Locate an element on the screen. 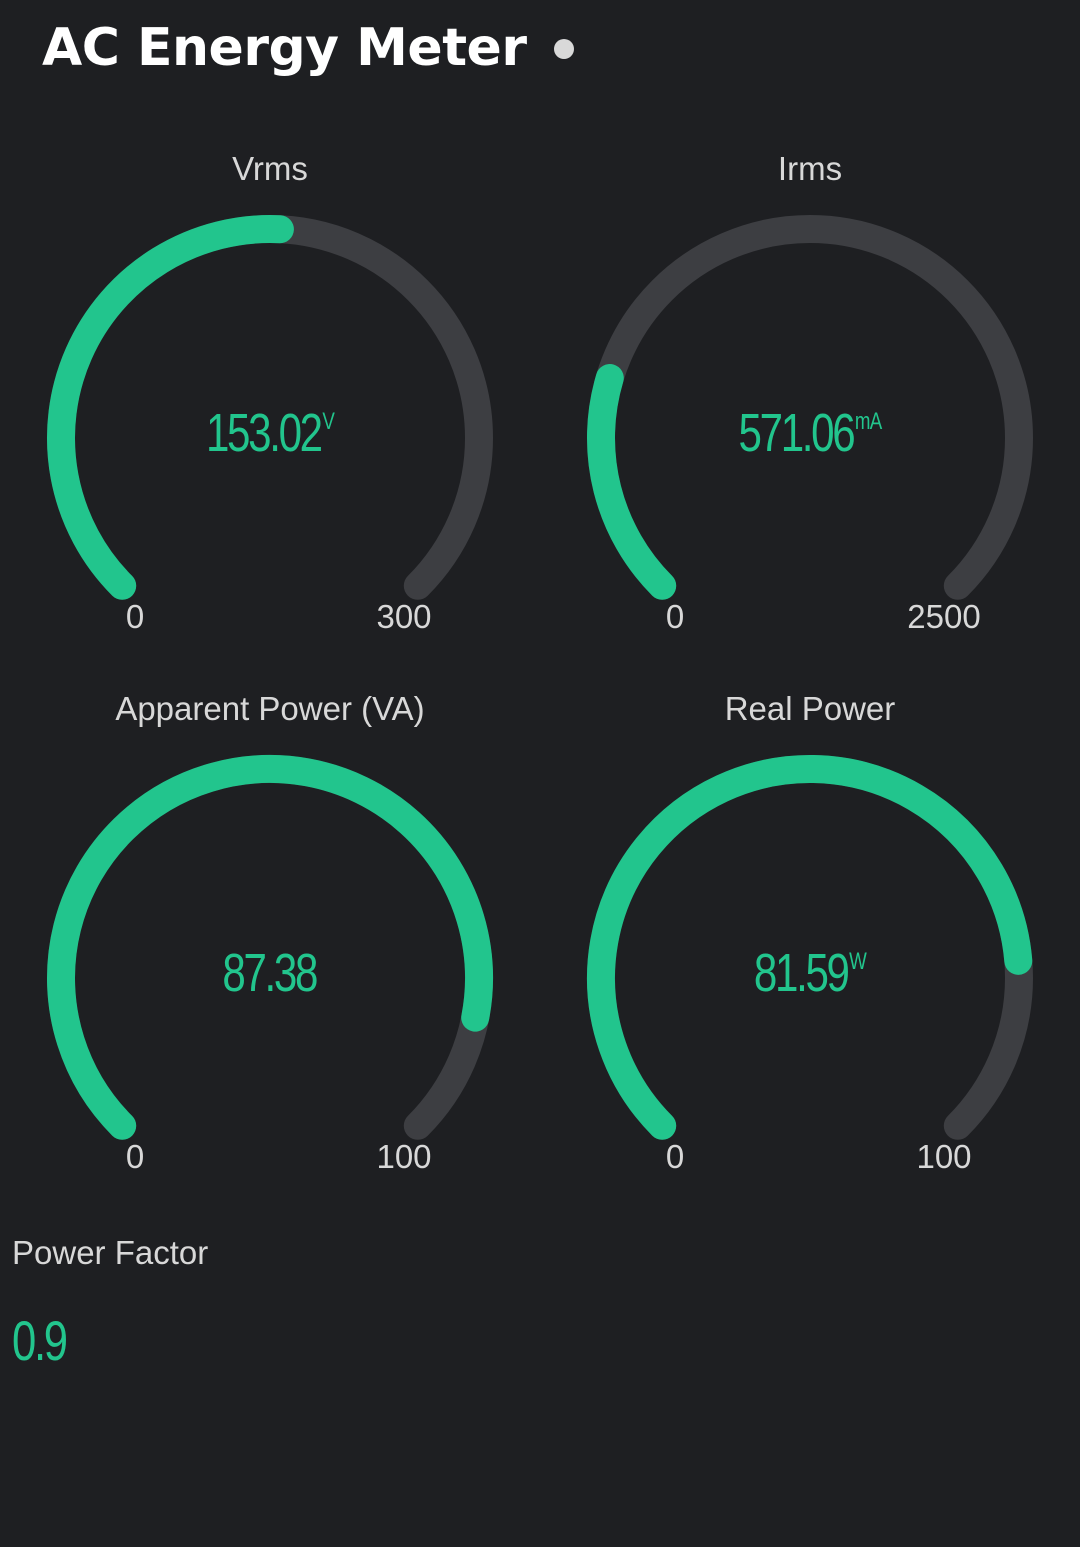 This screenshot has width=1080, height=1547. gauge-unit: mA is located at coordinates (868, 421).